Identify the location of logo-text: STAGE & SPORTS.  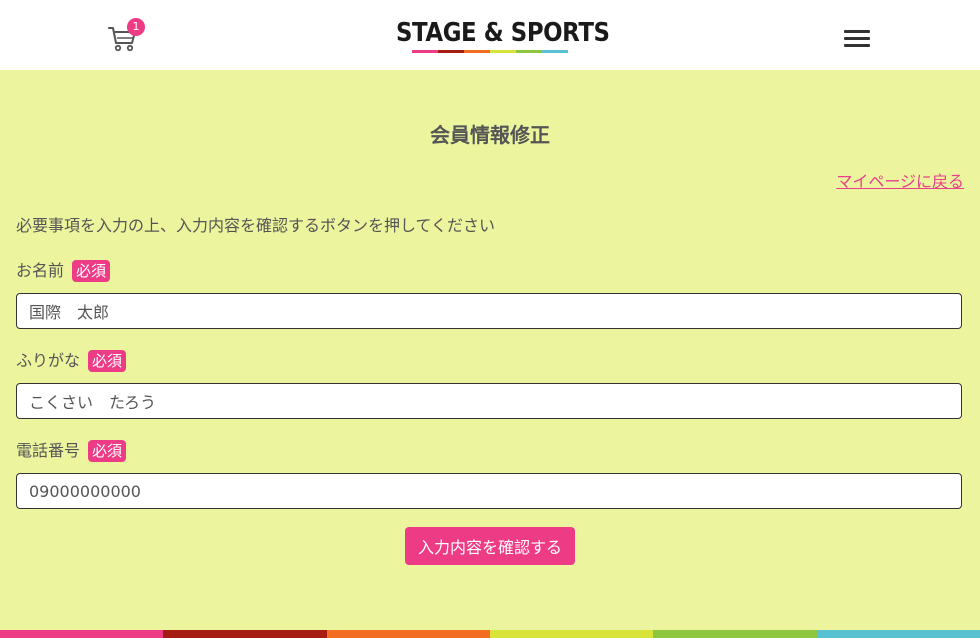
(503, 33).